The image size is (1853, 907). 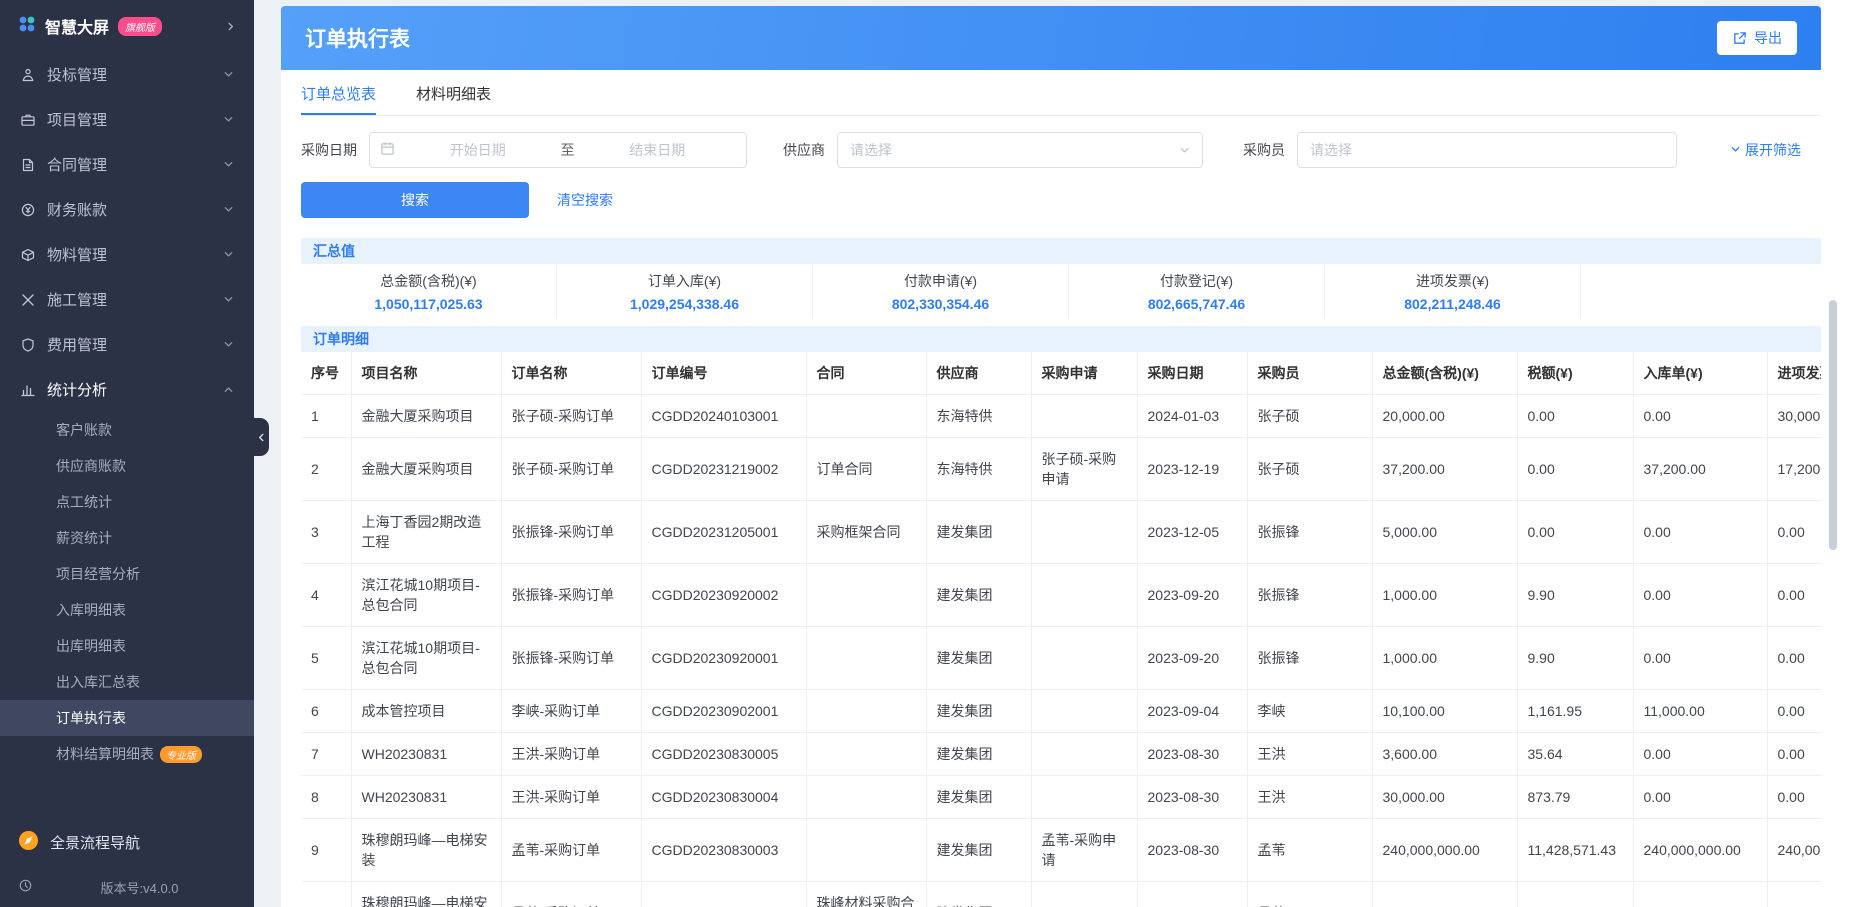 I want to click on filter-row: 采购日期 至 供应商 请选择 采购员 展开筛选, so click(x=1061, y=150).